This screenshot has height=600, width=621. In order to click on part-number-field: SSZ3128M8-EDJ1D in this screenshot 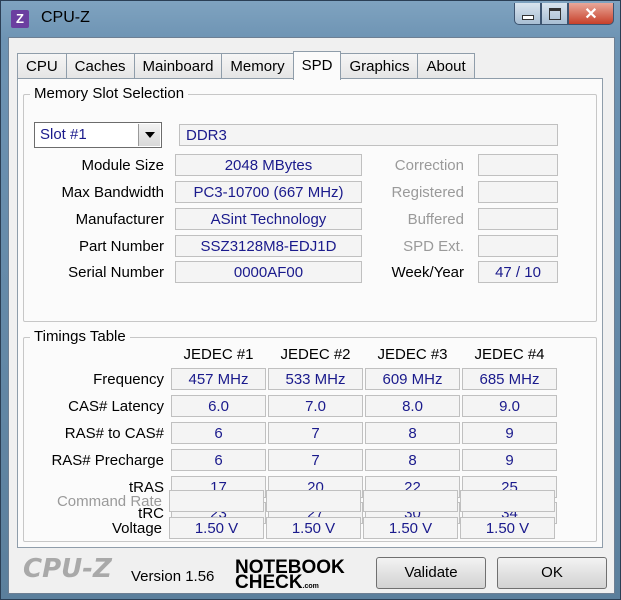, I will do `click(268, 246)`.